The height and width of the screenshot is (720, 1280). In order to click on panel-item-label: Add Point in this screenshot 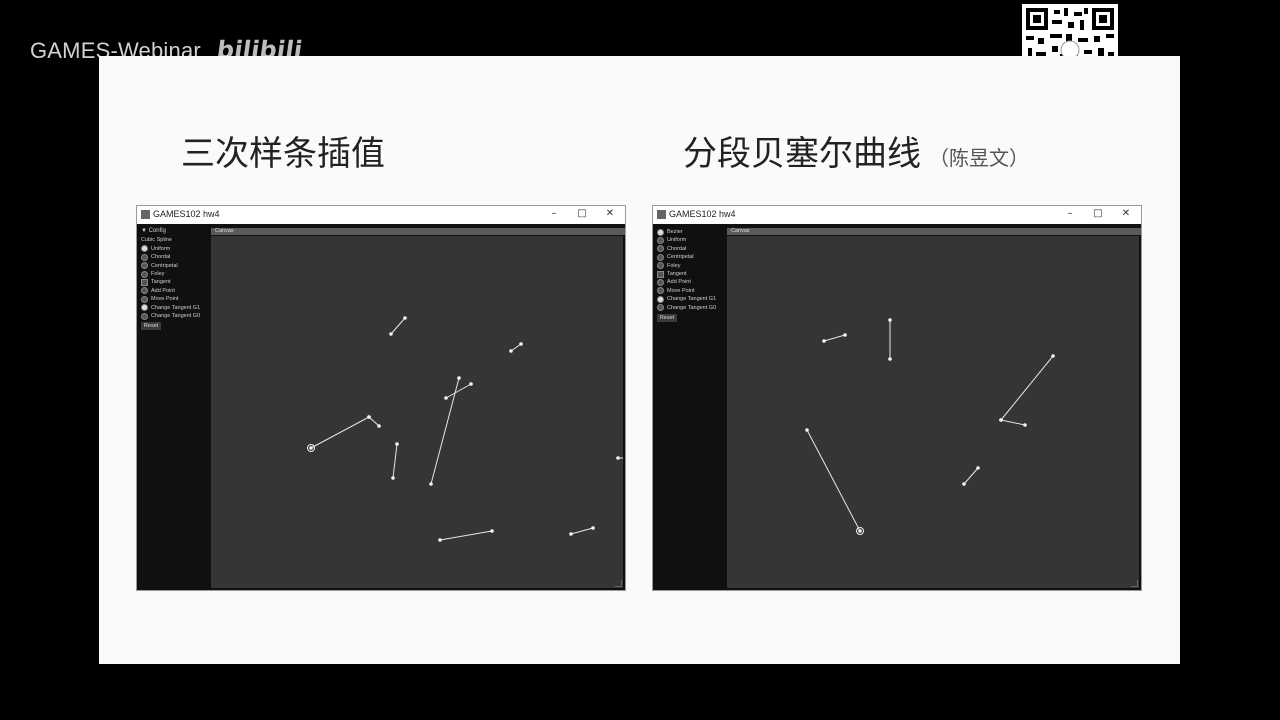, I will do `click(163, 290)`.